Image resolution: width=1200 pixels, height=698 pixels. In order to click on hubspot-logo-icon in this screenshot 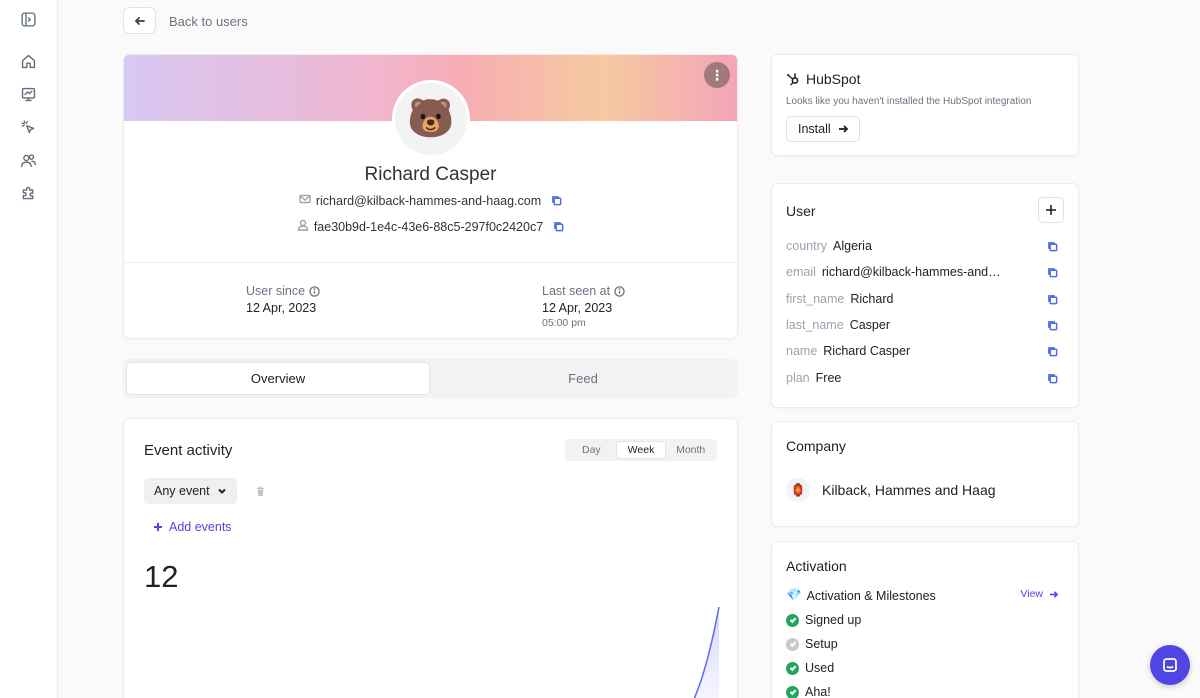, I will do `click(793, 79)`.